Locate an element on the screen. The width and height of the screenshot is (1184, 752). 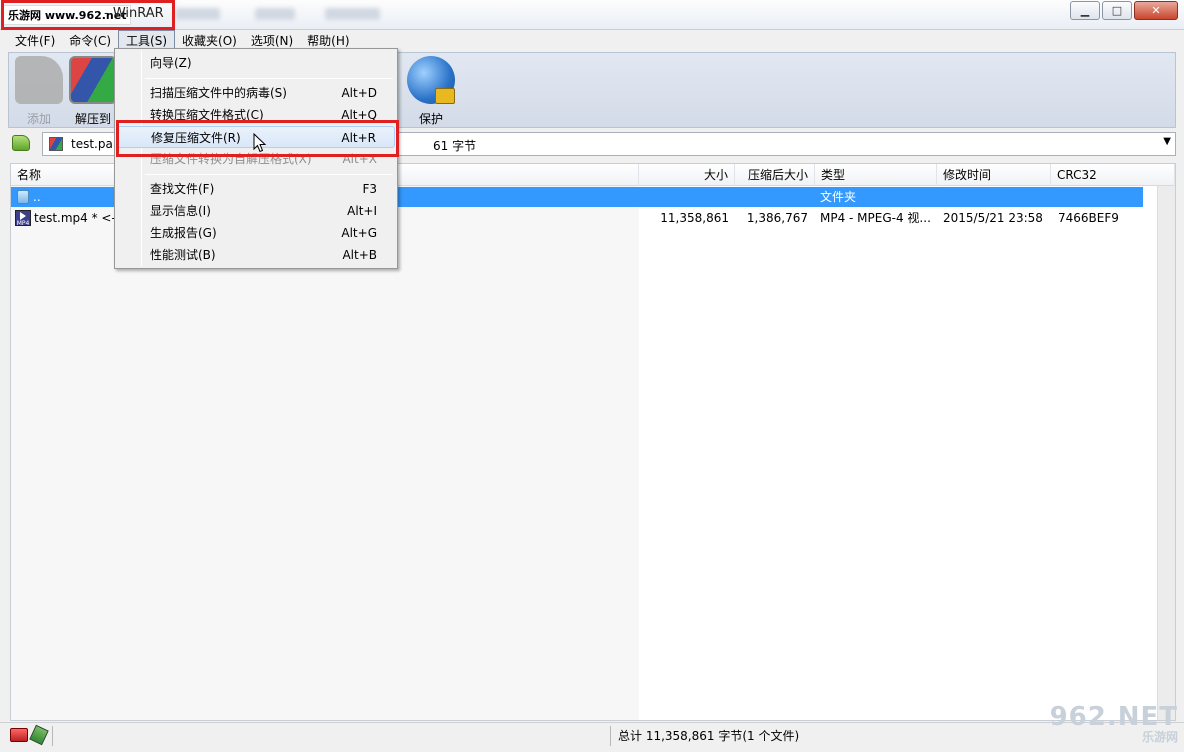
add-label: 添加 is located at coordinates (38, 119).